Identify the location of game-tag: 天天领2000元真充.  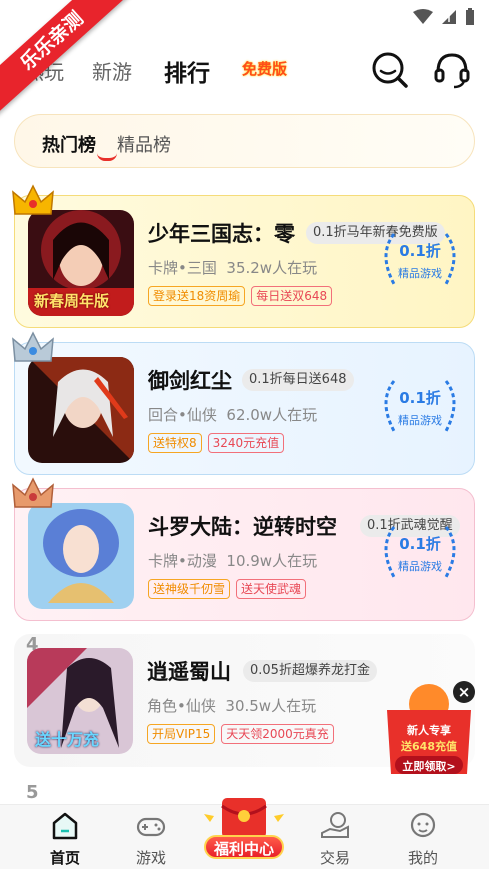
(277, 734).